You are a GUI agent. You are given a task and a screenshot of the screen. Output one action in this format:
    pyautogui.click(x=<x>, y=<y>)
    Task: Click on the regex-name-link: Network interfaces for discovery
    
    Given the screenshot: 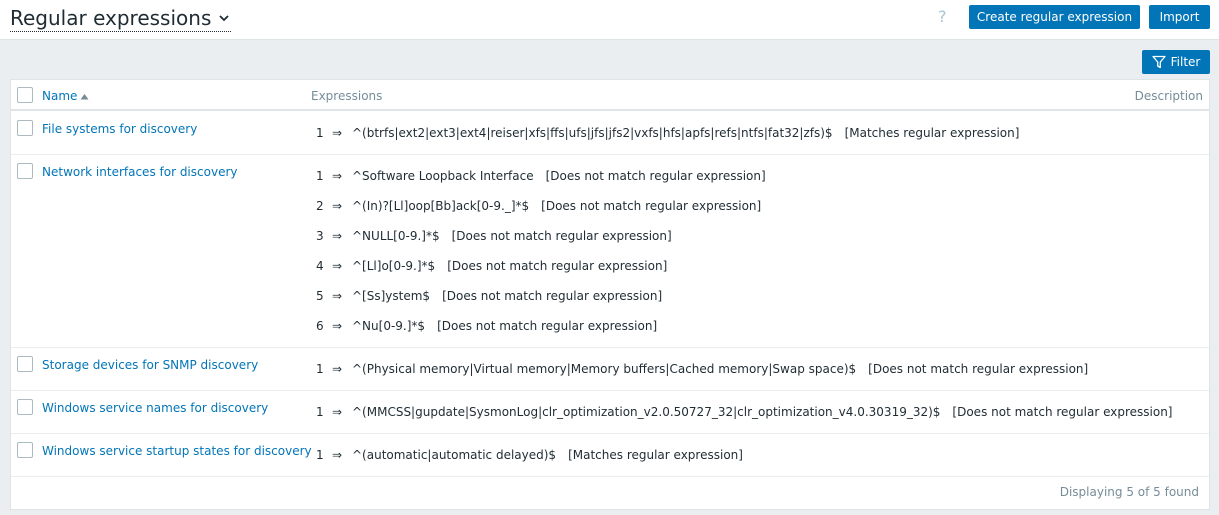 What is the action you would take?
    pyautogui.click(x=139, y=172)
    